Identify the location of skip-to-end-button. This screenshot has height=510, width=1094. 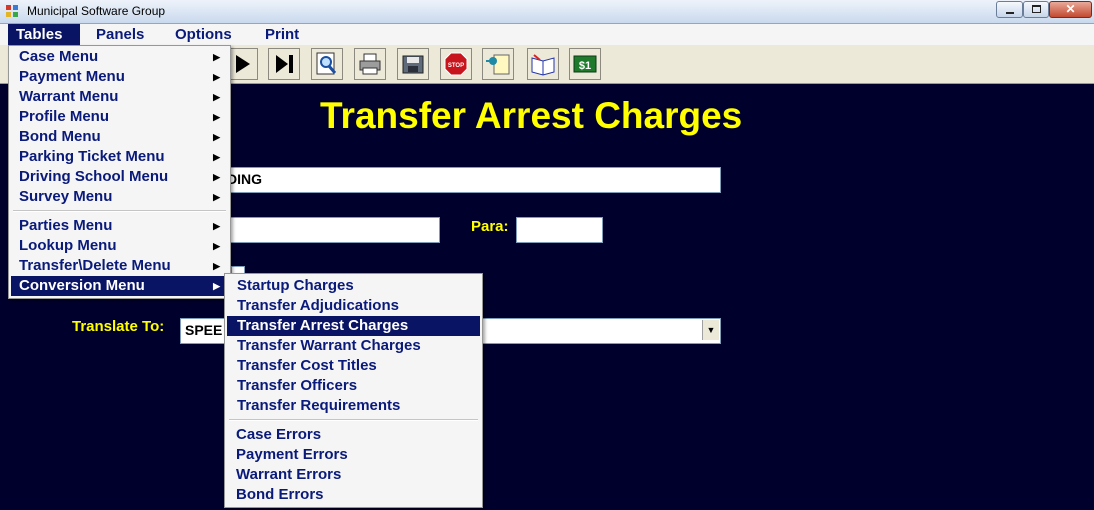
(284, 64).